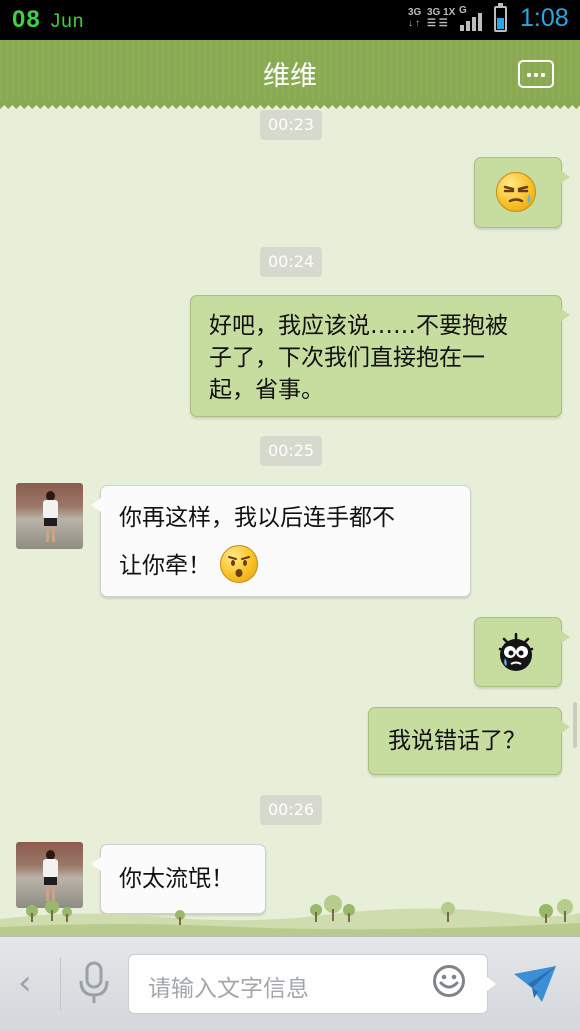  What do you see at coordinates (239, 563) in the screenshot?
I see `surprised-face-emoji` at bounding box center [239, 563].